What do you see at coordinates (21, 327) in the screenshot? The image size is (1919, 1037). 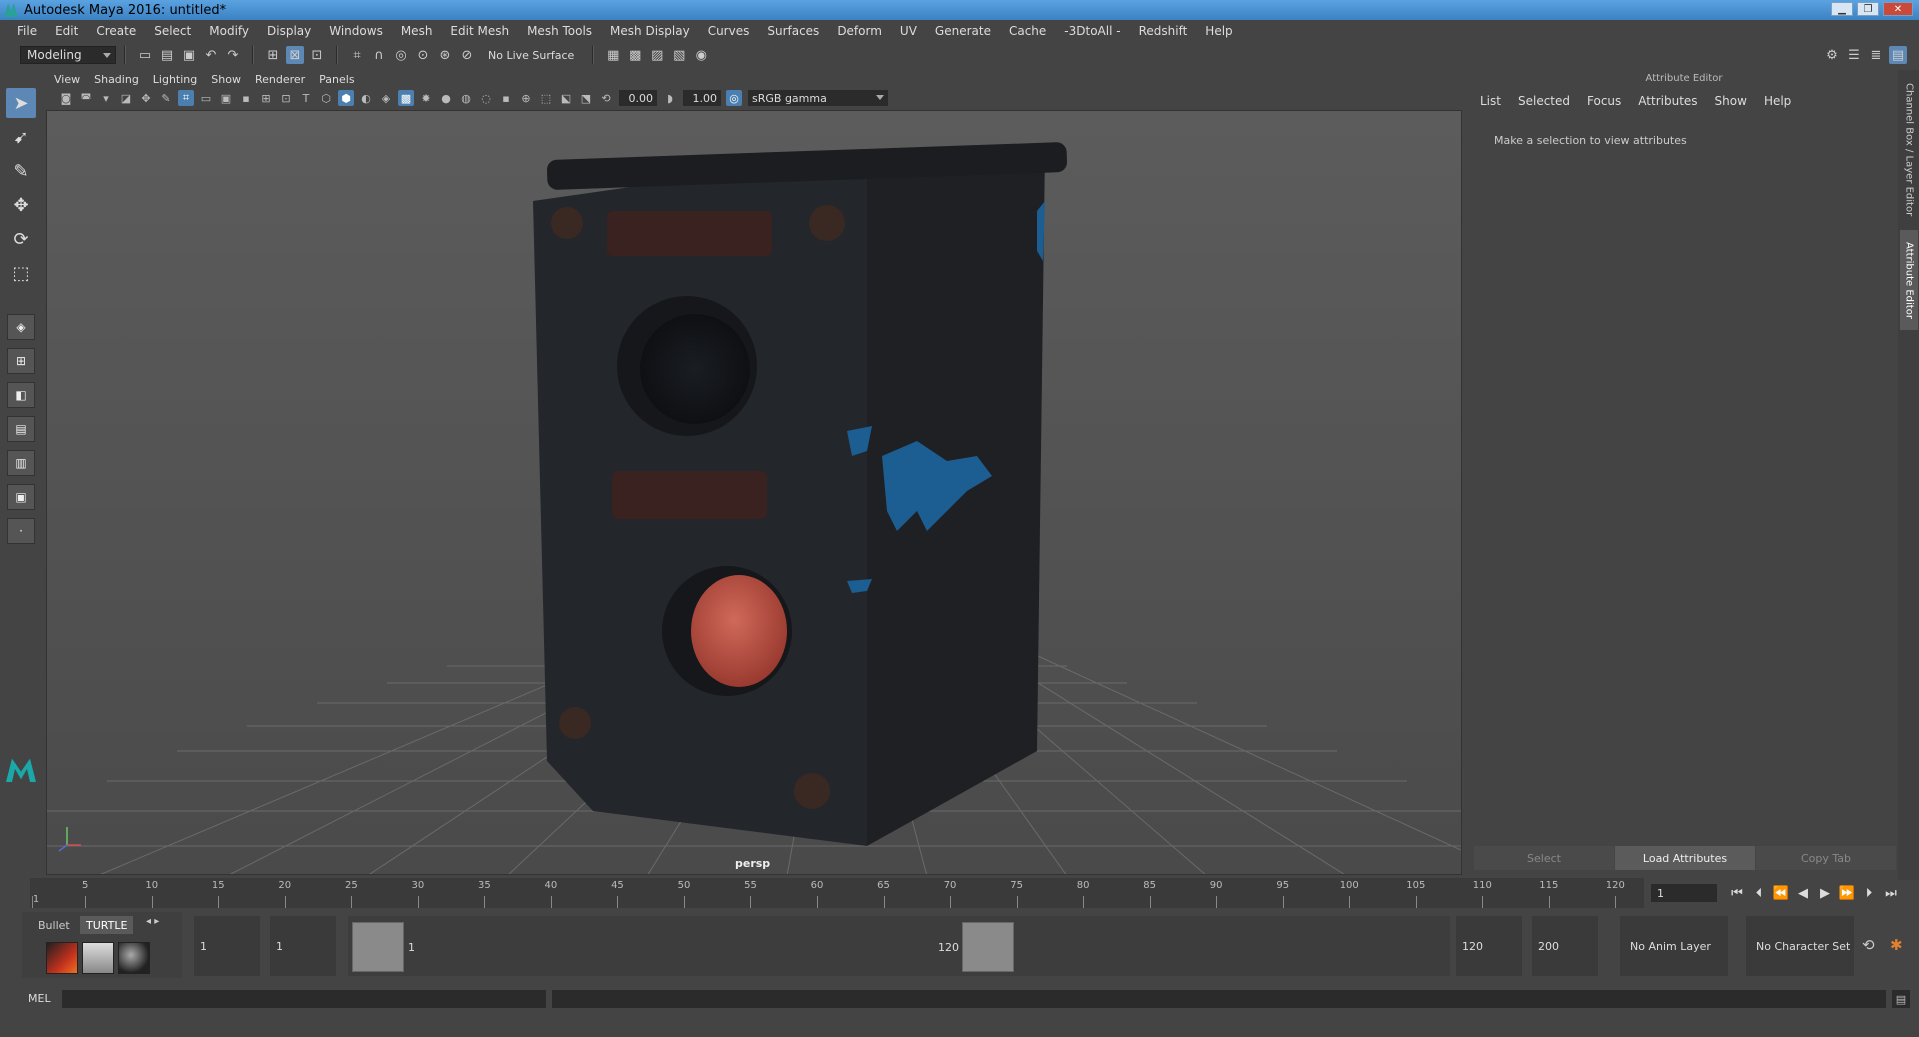 I see `single-pane-layout-icon: ◈` at bounding box center [21, 327].